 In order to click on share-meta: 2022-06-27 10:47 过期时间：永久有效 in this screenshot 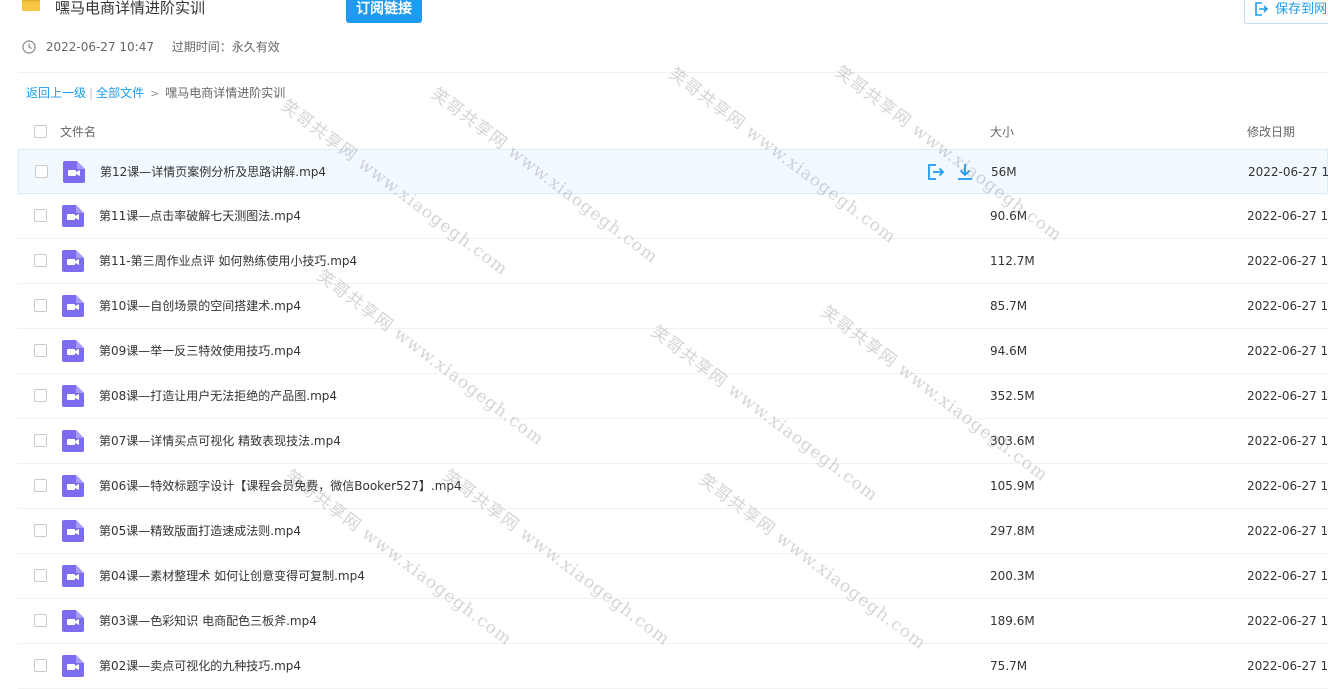, I will do `click(151, 47)`.